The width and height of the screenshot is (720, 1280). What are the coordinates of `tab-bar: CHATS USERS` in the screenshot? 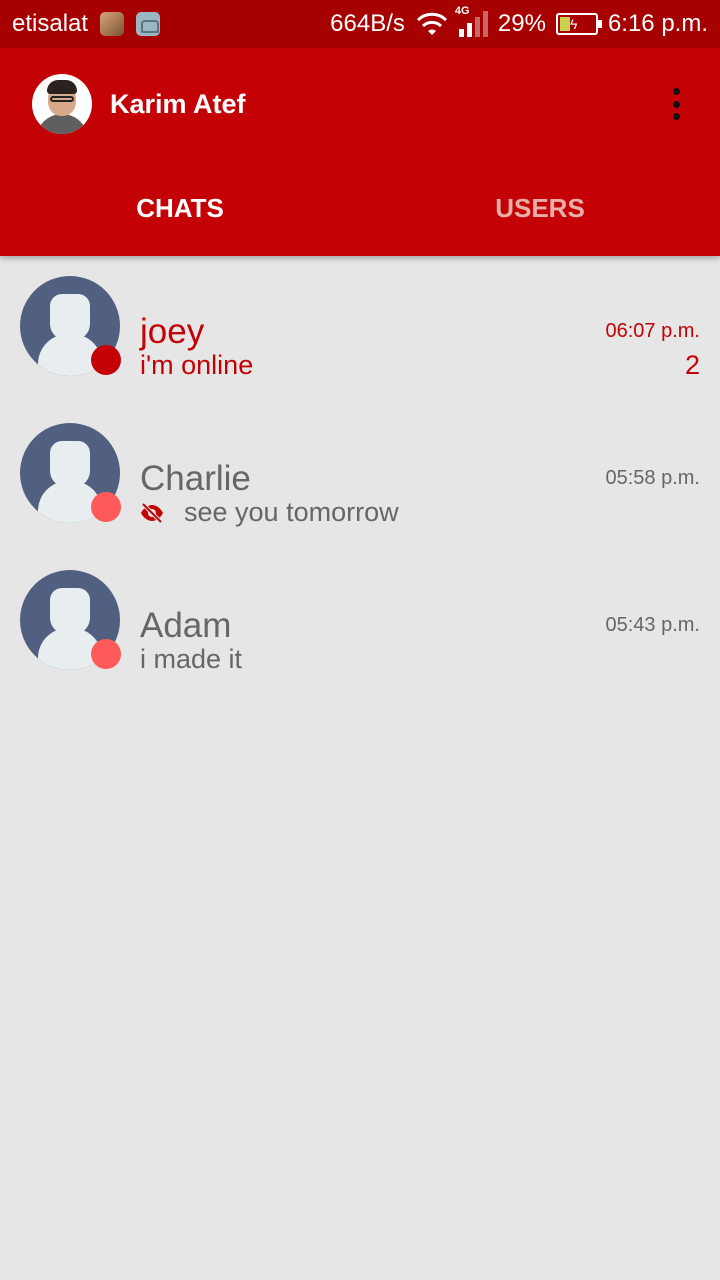 It's located at (360, 208).